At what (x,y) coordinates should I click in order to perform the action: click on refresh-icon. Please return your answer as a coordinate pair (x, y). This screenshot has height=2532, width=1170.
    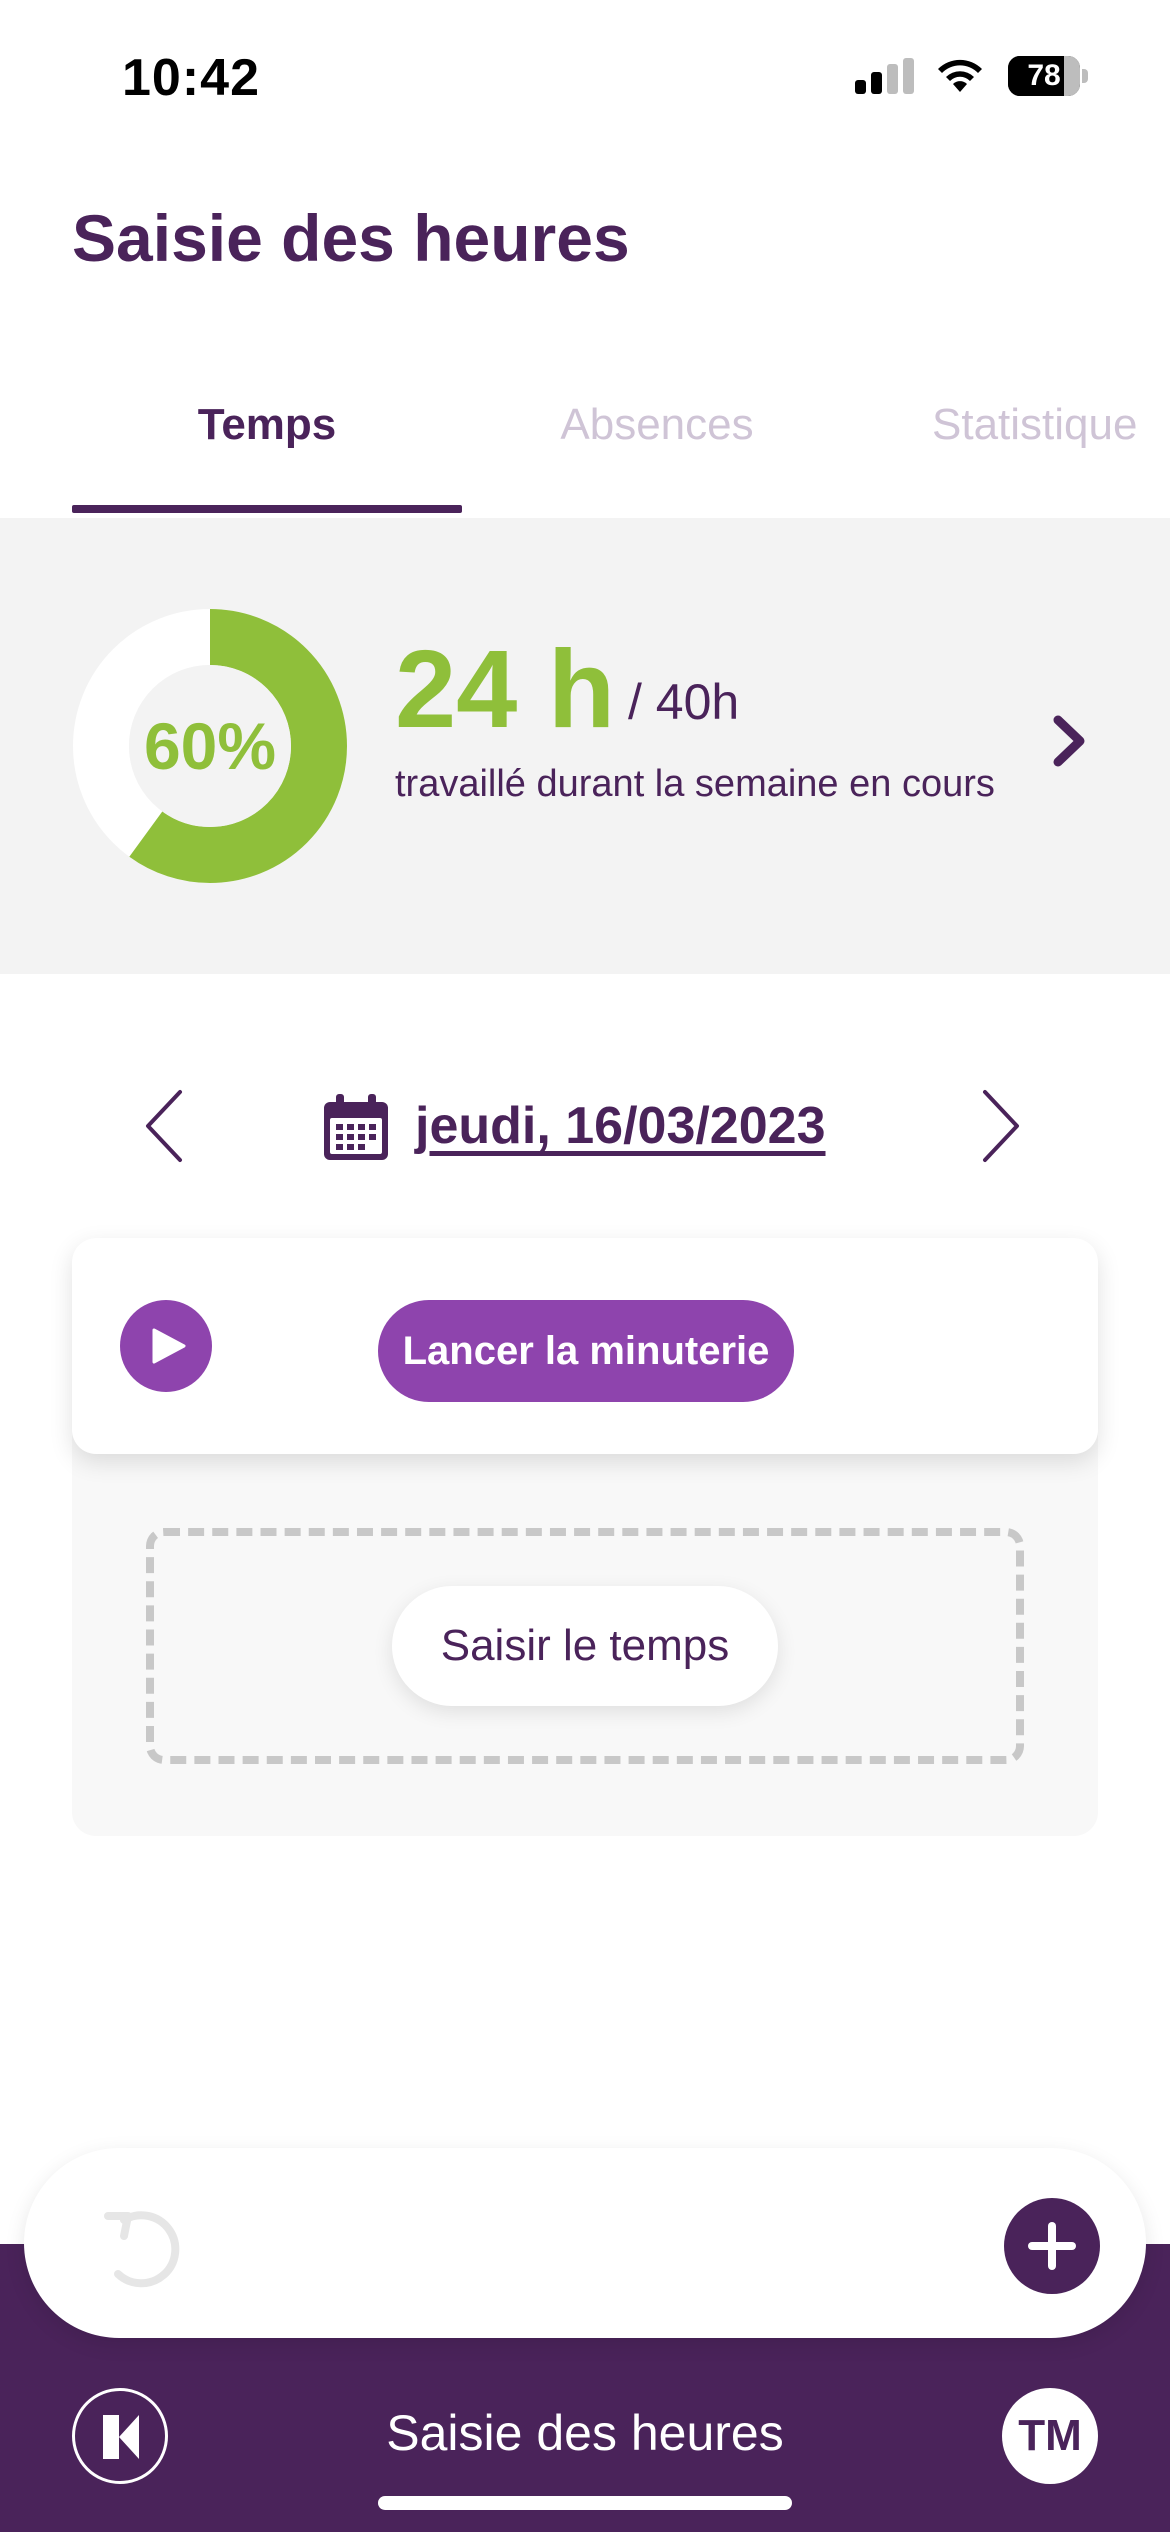
    Looking at the image, I should click on (142, 2246).